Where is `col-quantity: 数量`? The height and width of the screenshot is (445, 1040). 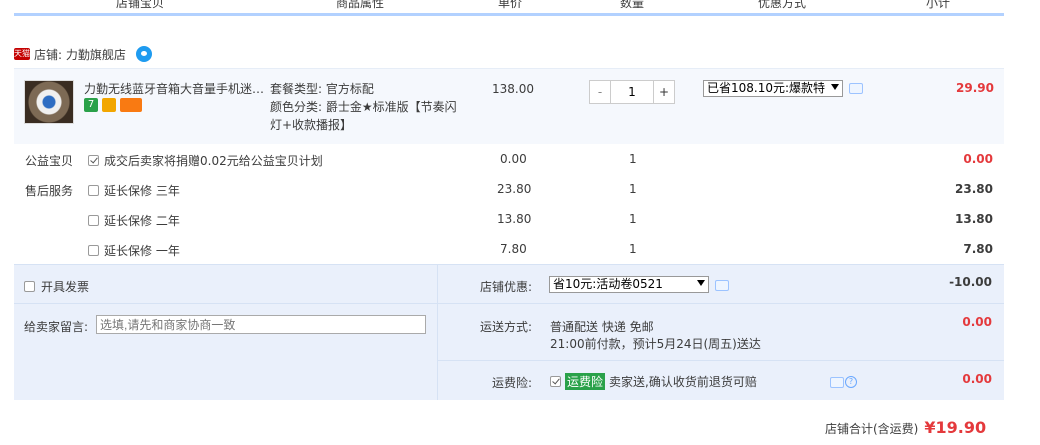 col-quantity: 数量 is located at coordinates (632, 5).